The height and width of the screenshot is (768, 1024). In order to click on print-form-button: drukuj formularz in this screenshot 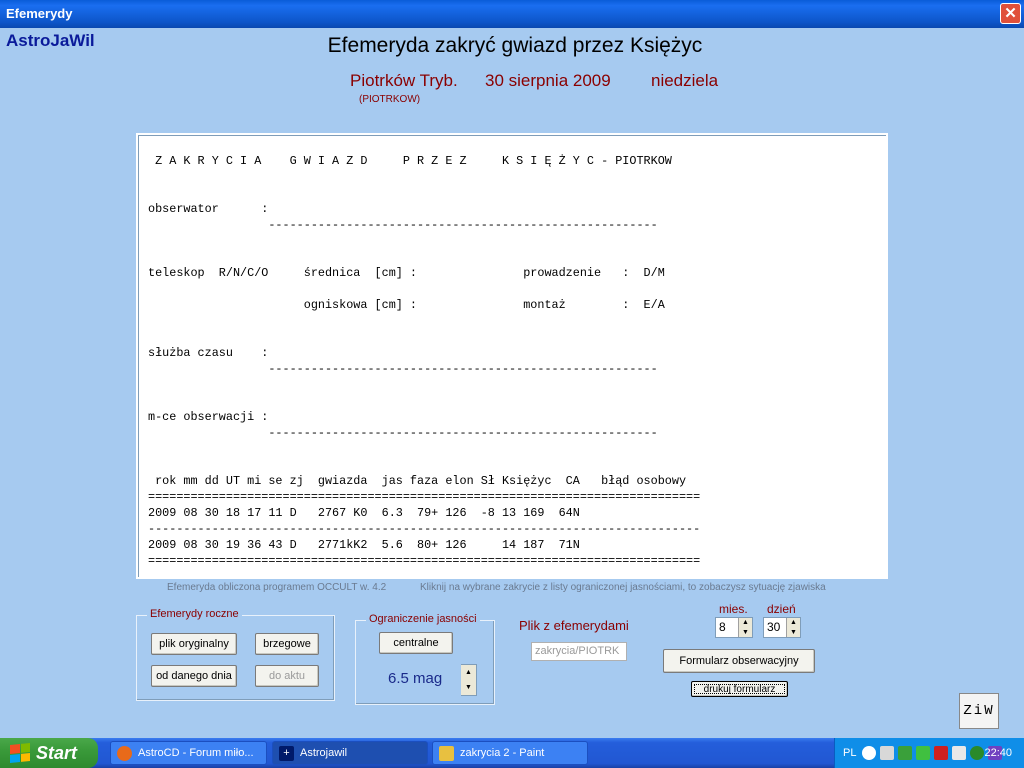, I will do `click(739, 689)`.